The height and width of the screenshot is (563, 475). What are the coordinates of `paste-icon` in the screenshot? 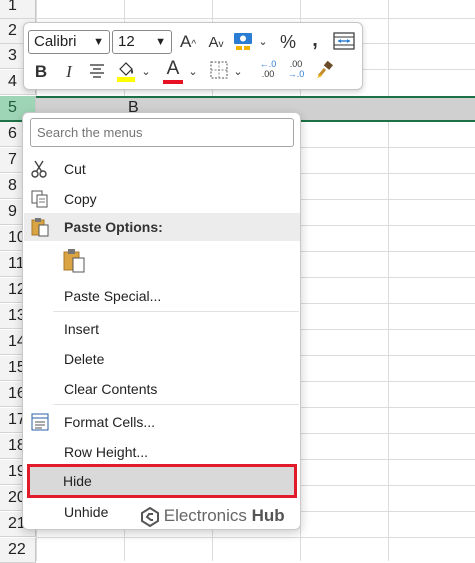 It's located at (74, 261).